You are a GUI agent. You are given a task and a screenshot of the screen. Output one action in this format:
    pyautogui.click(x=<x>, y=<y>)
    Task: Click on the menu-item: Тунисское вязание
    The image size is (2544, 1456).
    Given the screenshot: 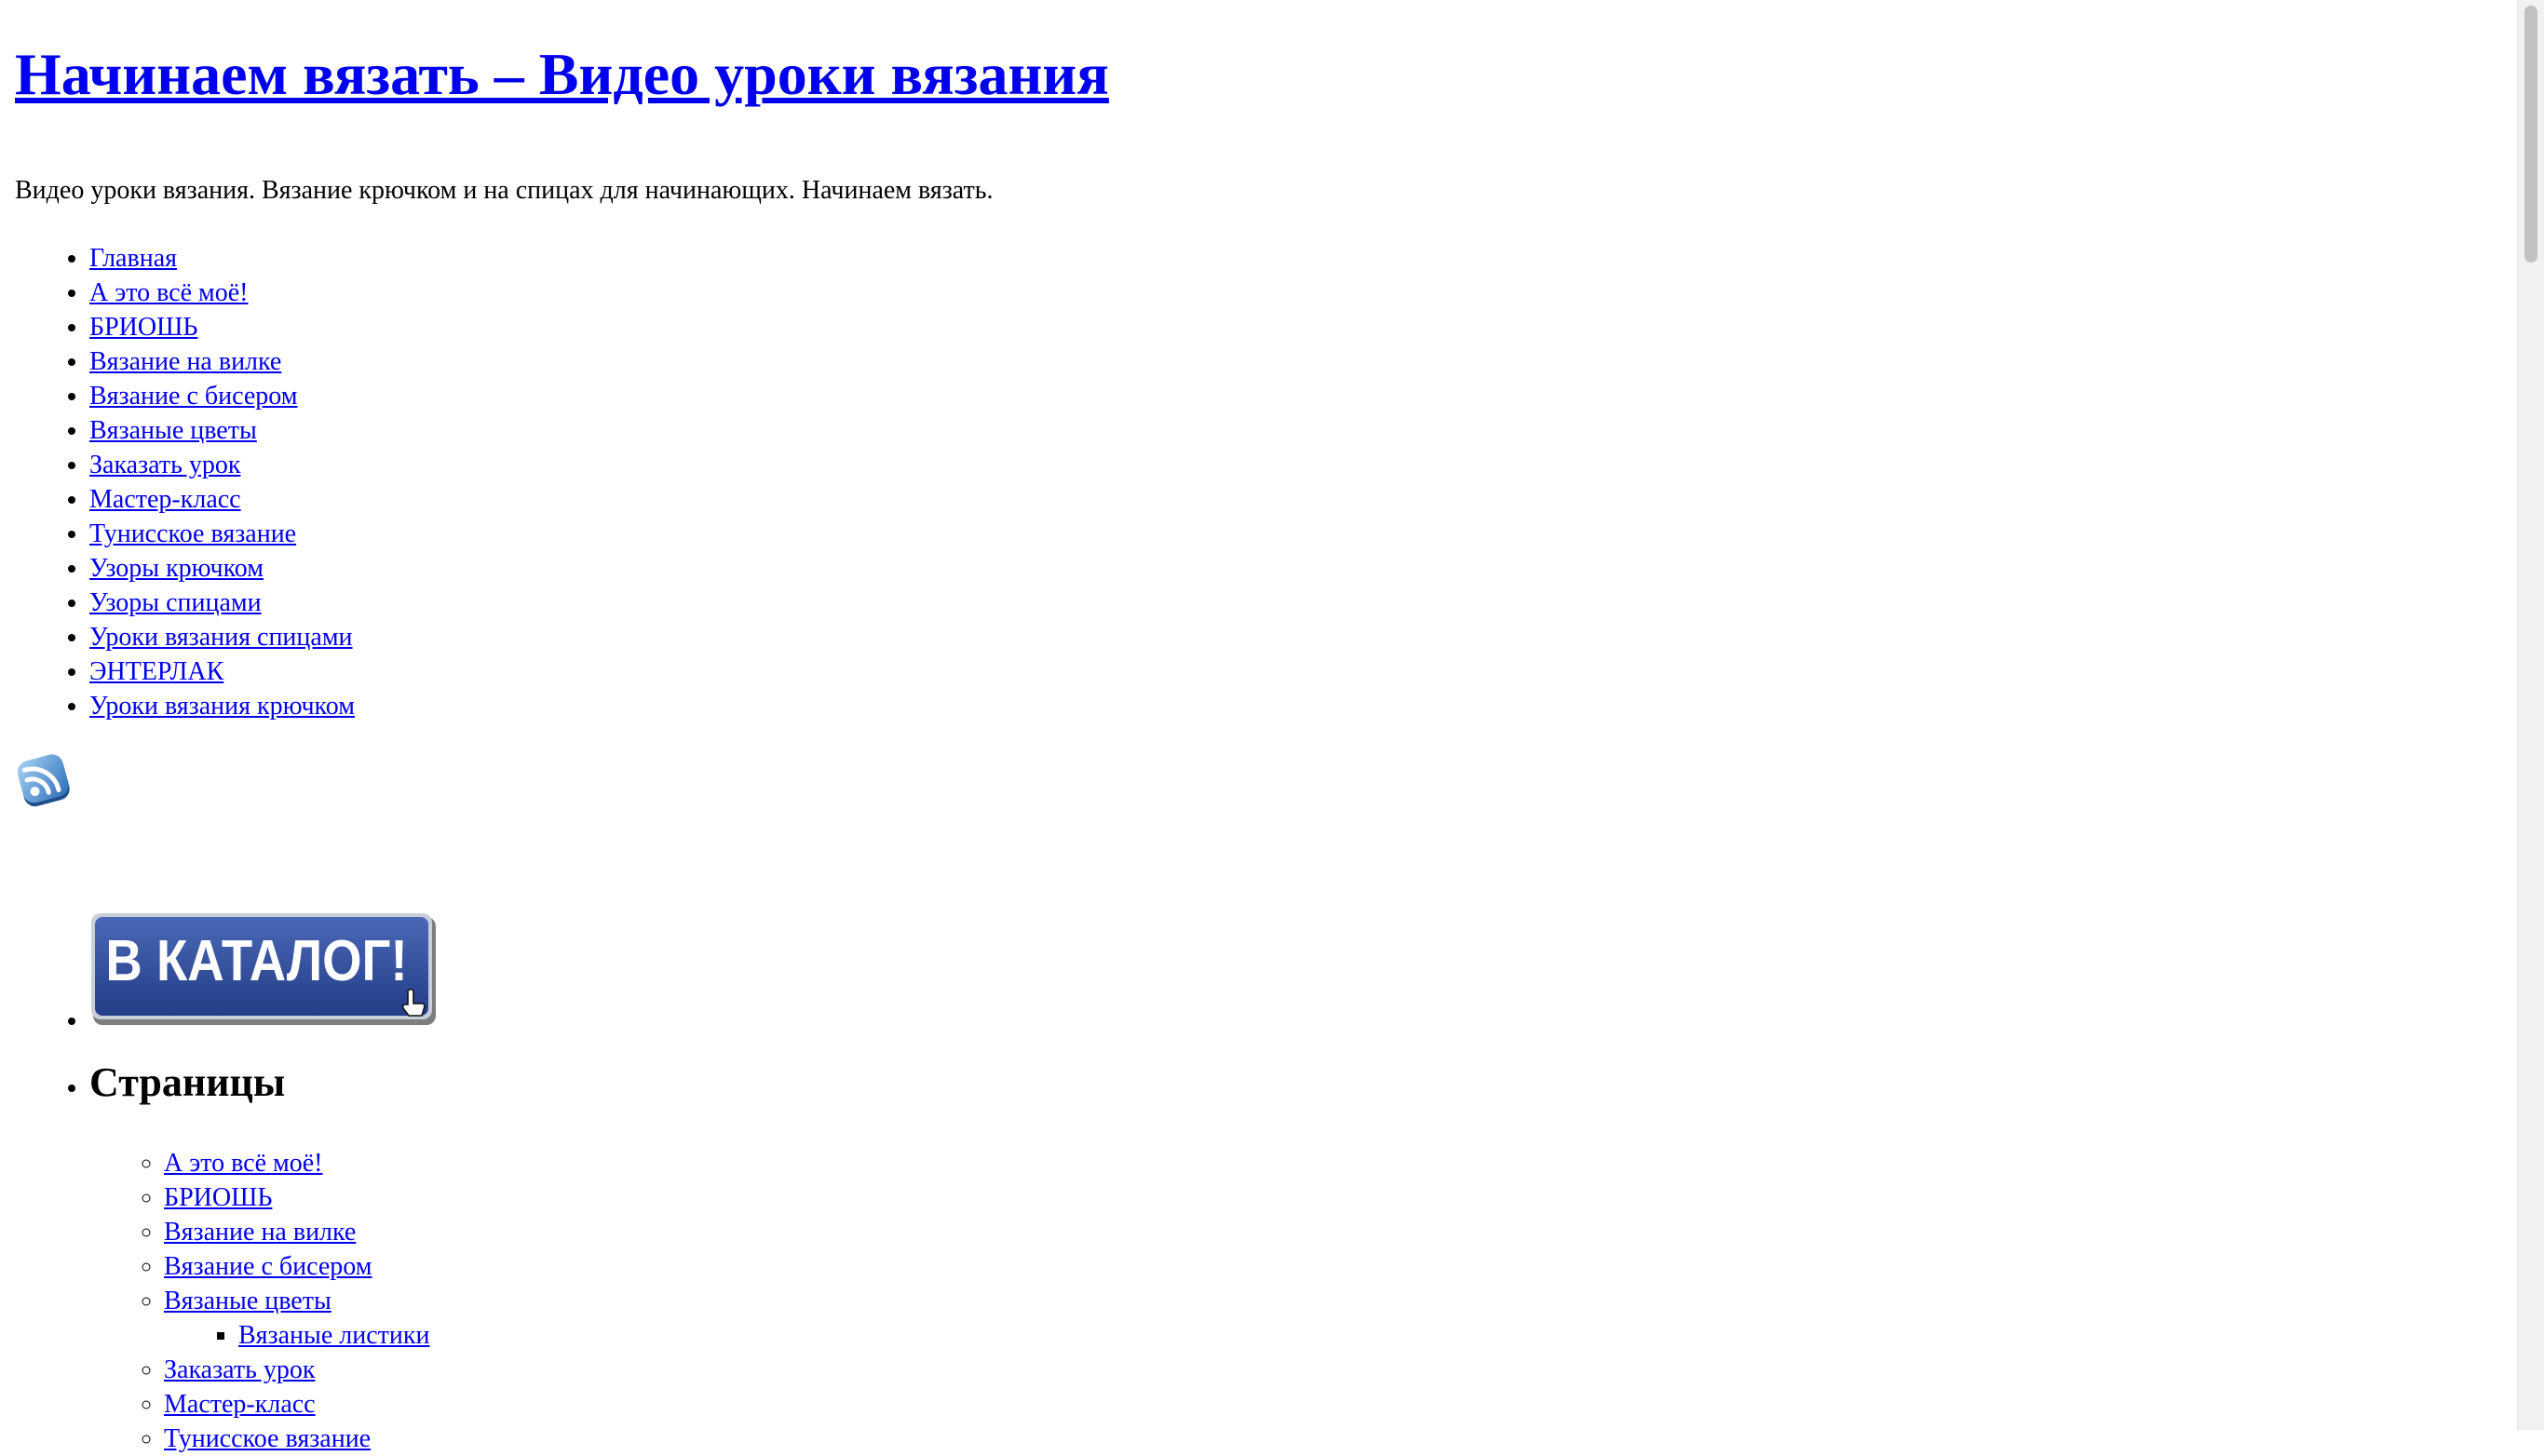 What is the action you would take?
    pyautogui.click(x=1299, y=534)
    